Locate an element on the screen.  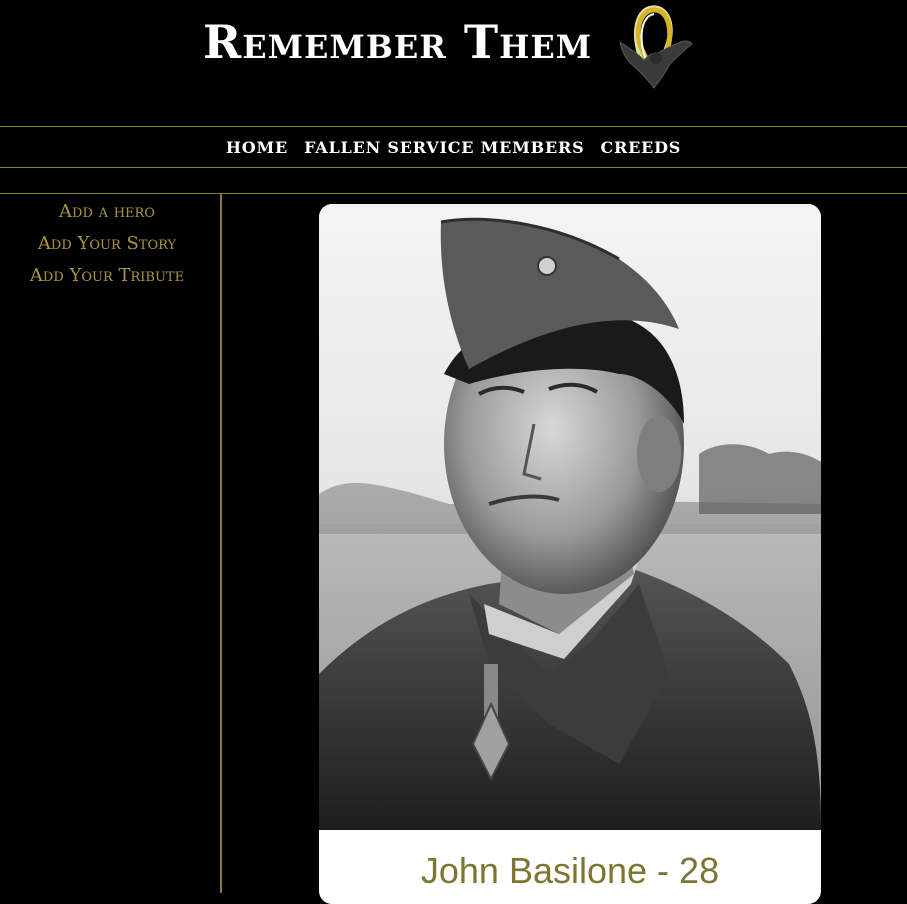
content-top-divider is located at coordinates (453, 193).